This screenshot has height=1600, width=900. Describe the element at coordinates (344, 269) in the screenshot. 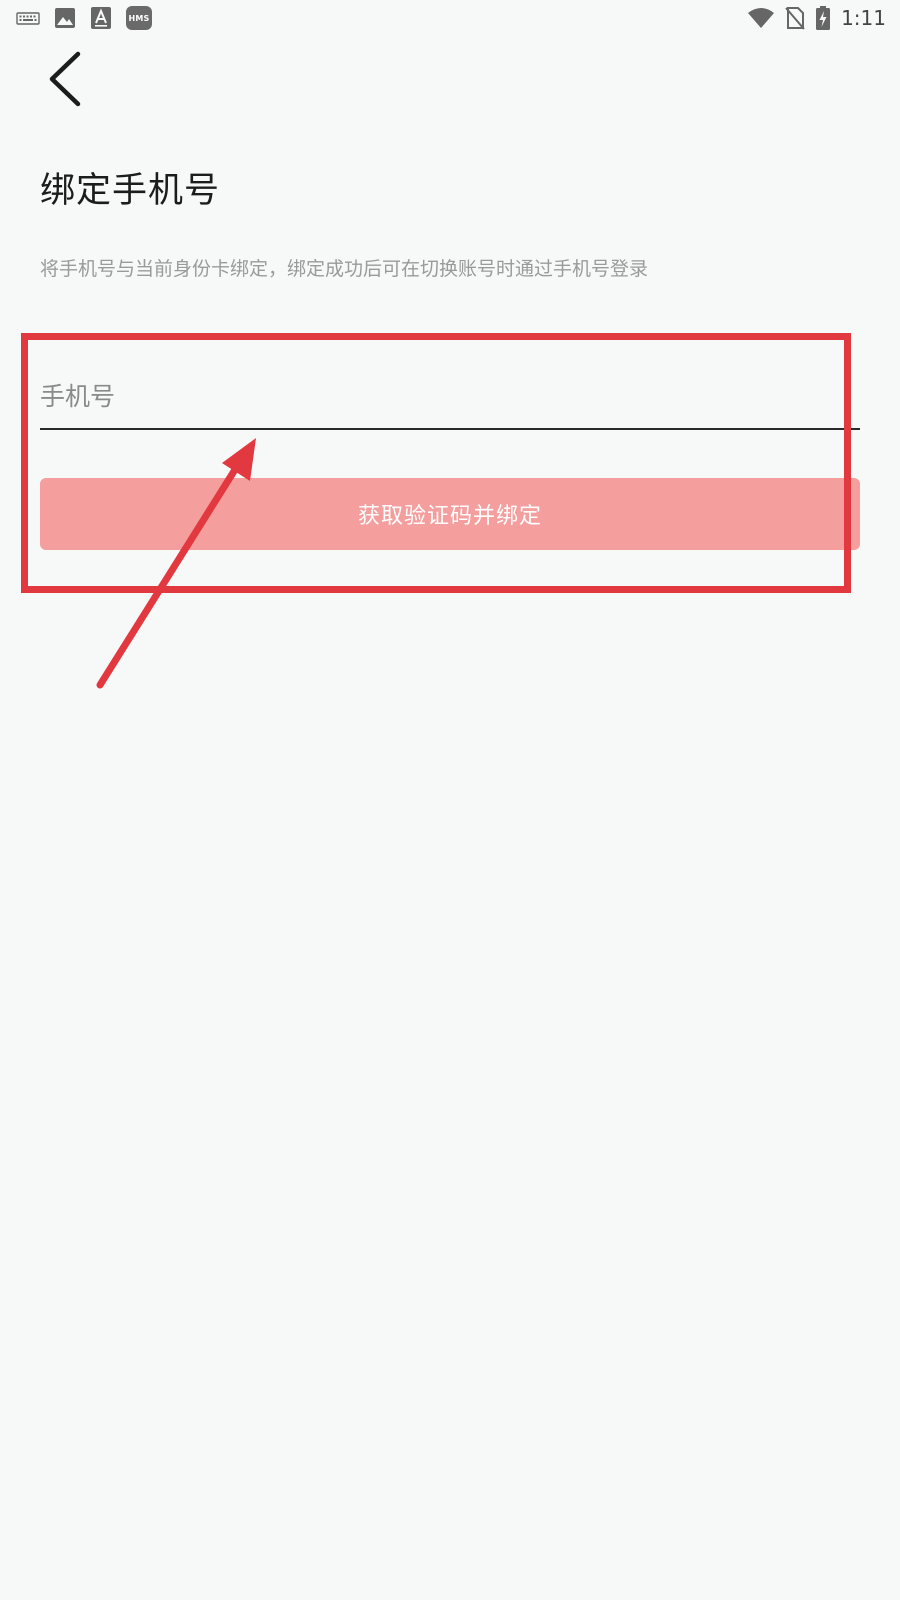

I see `page-subtitle: 将手机号与当前身份卡绑定，绑定成功后可在切换账号时通过手机号登录` at that location.